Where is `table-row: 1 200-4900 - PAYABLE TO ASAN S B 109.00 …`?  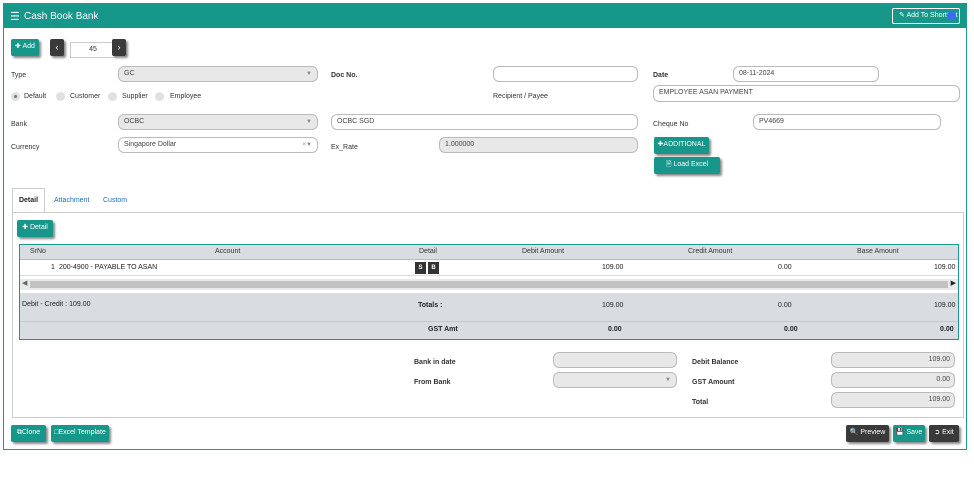 table-row: 1 200-4900 - PAYABLE TO ASAN S B 109.00 … is located at coordinates (489, 268).